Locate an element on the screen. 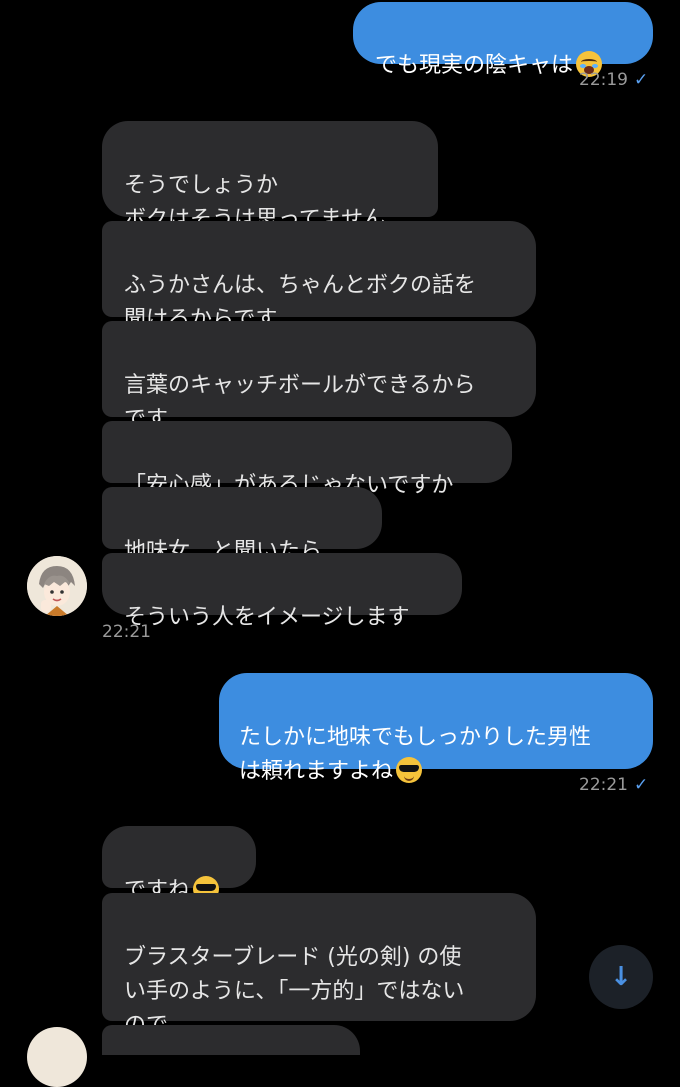 This screenshot has width=680, height=1087. scroll-to-bottom-button: ↓ is located at coordinates (621, 977).